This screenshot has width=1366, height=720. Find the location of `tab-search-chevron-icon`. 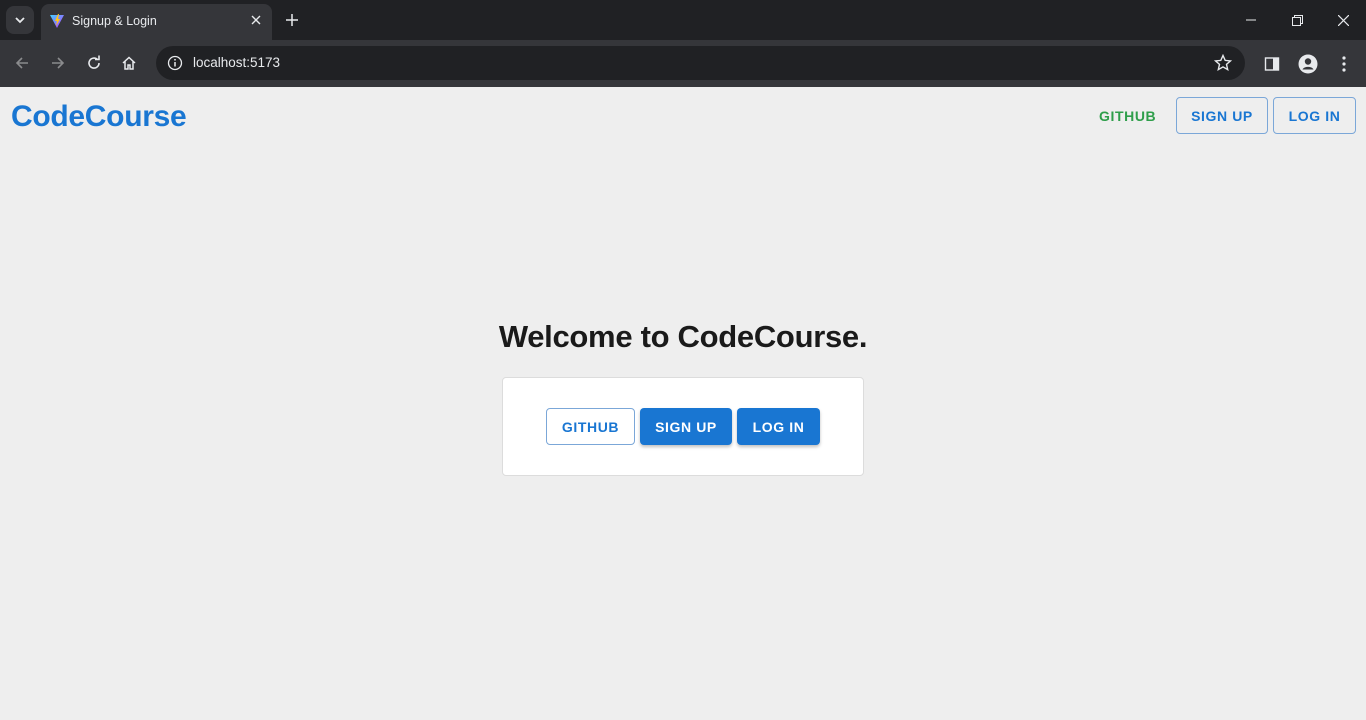

tab-search-chevron-icon is located at coordinates (20, 20).